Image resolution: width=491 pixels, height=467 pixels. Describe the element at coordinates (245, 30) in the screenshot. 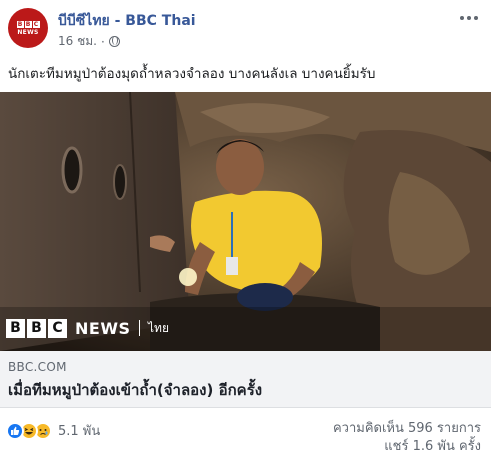

I see `post-header: B B C NEWS บีบีซีไทย - BBC Thai 16 ชม. ·` at that location.